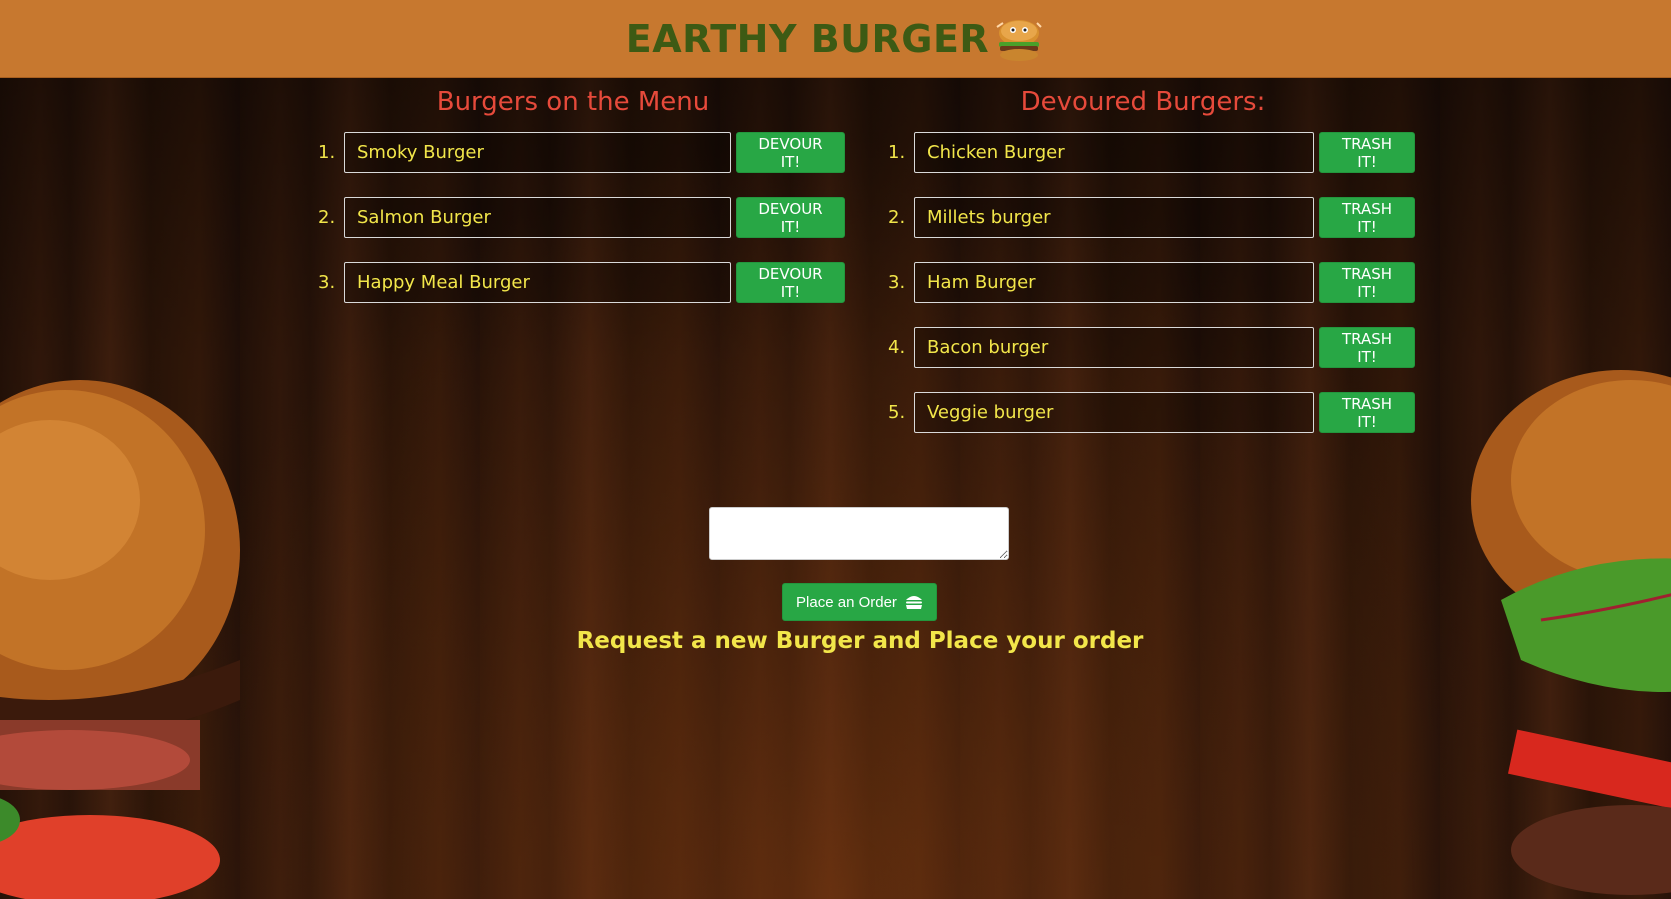 The image size is (1671, 899). Describe the element at coordinates (1114, 152) in the screenshot. I see `burger-name-field: Chicken Burger` at that location.